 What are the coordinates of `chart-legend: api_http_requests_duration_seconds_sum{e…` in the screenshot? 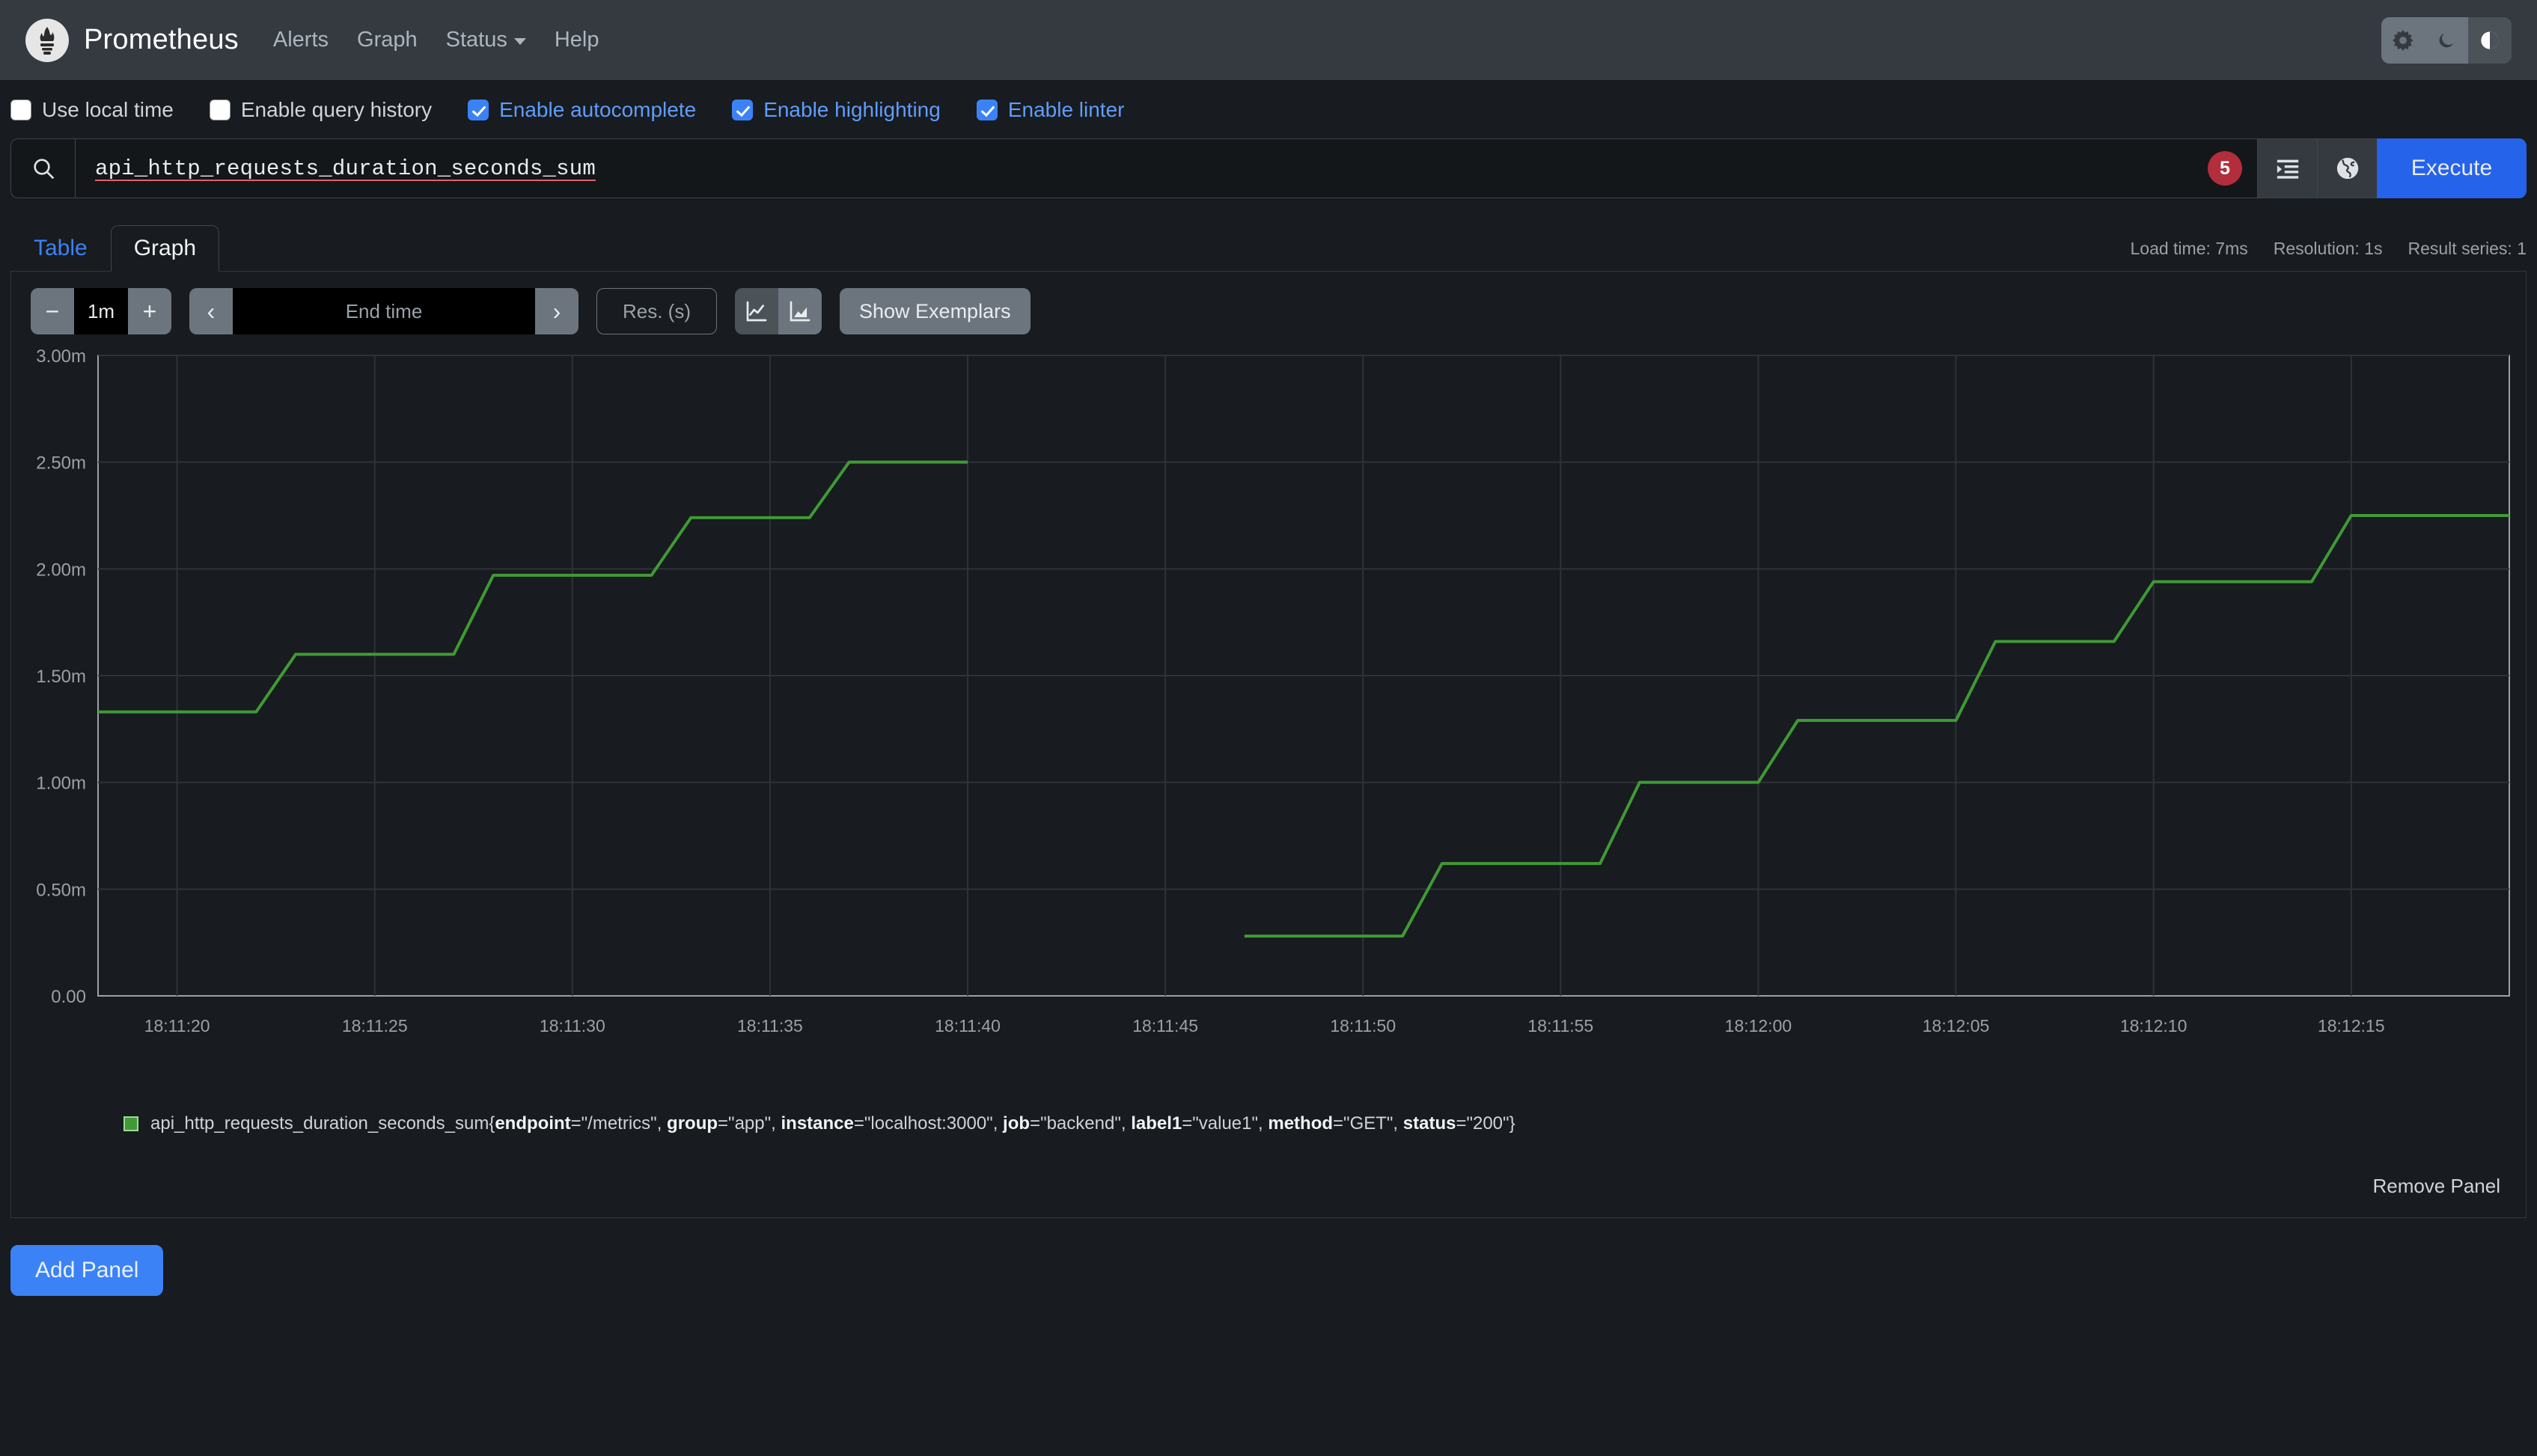 It's located at (1268, 1130).